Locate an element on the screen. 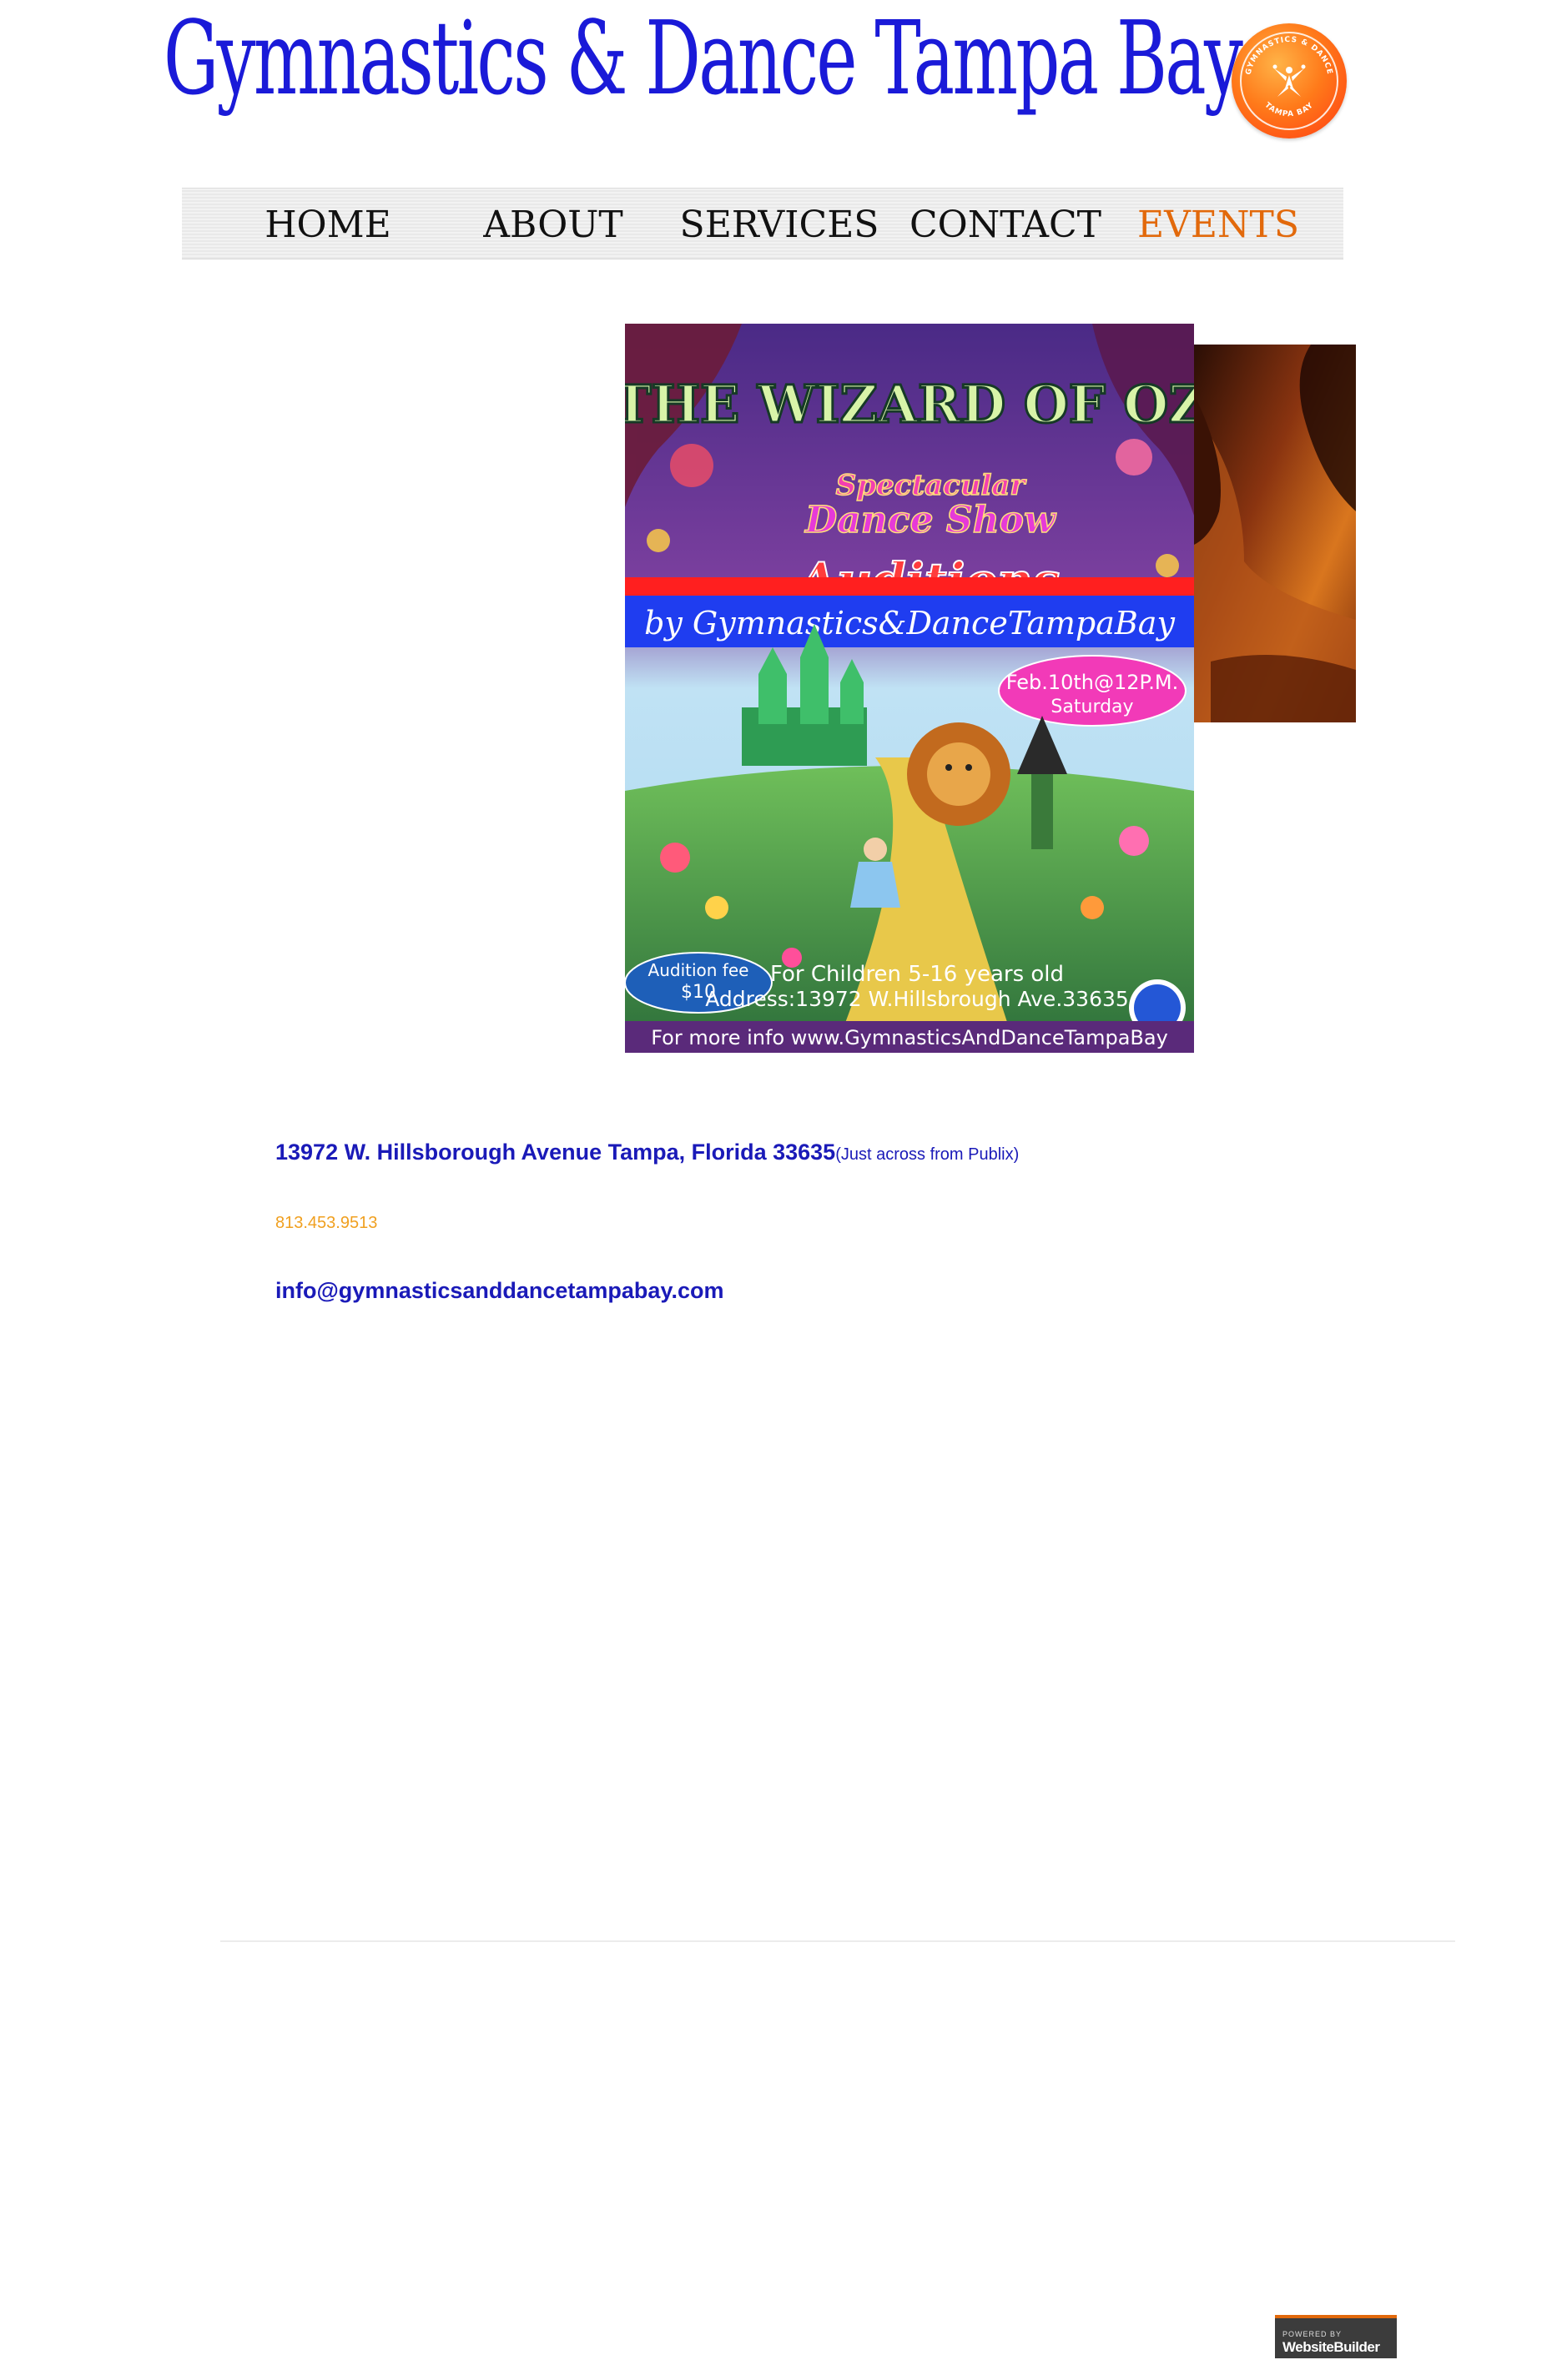 The image size is (1567, 2380). svg-text: TAMPA BAY is located at coordinates (1289, 109).